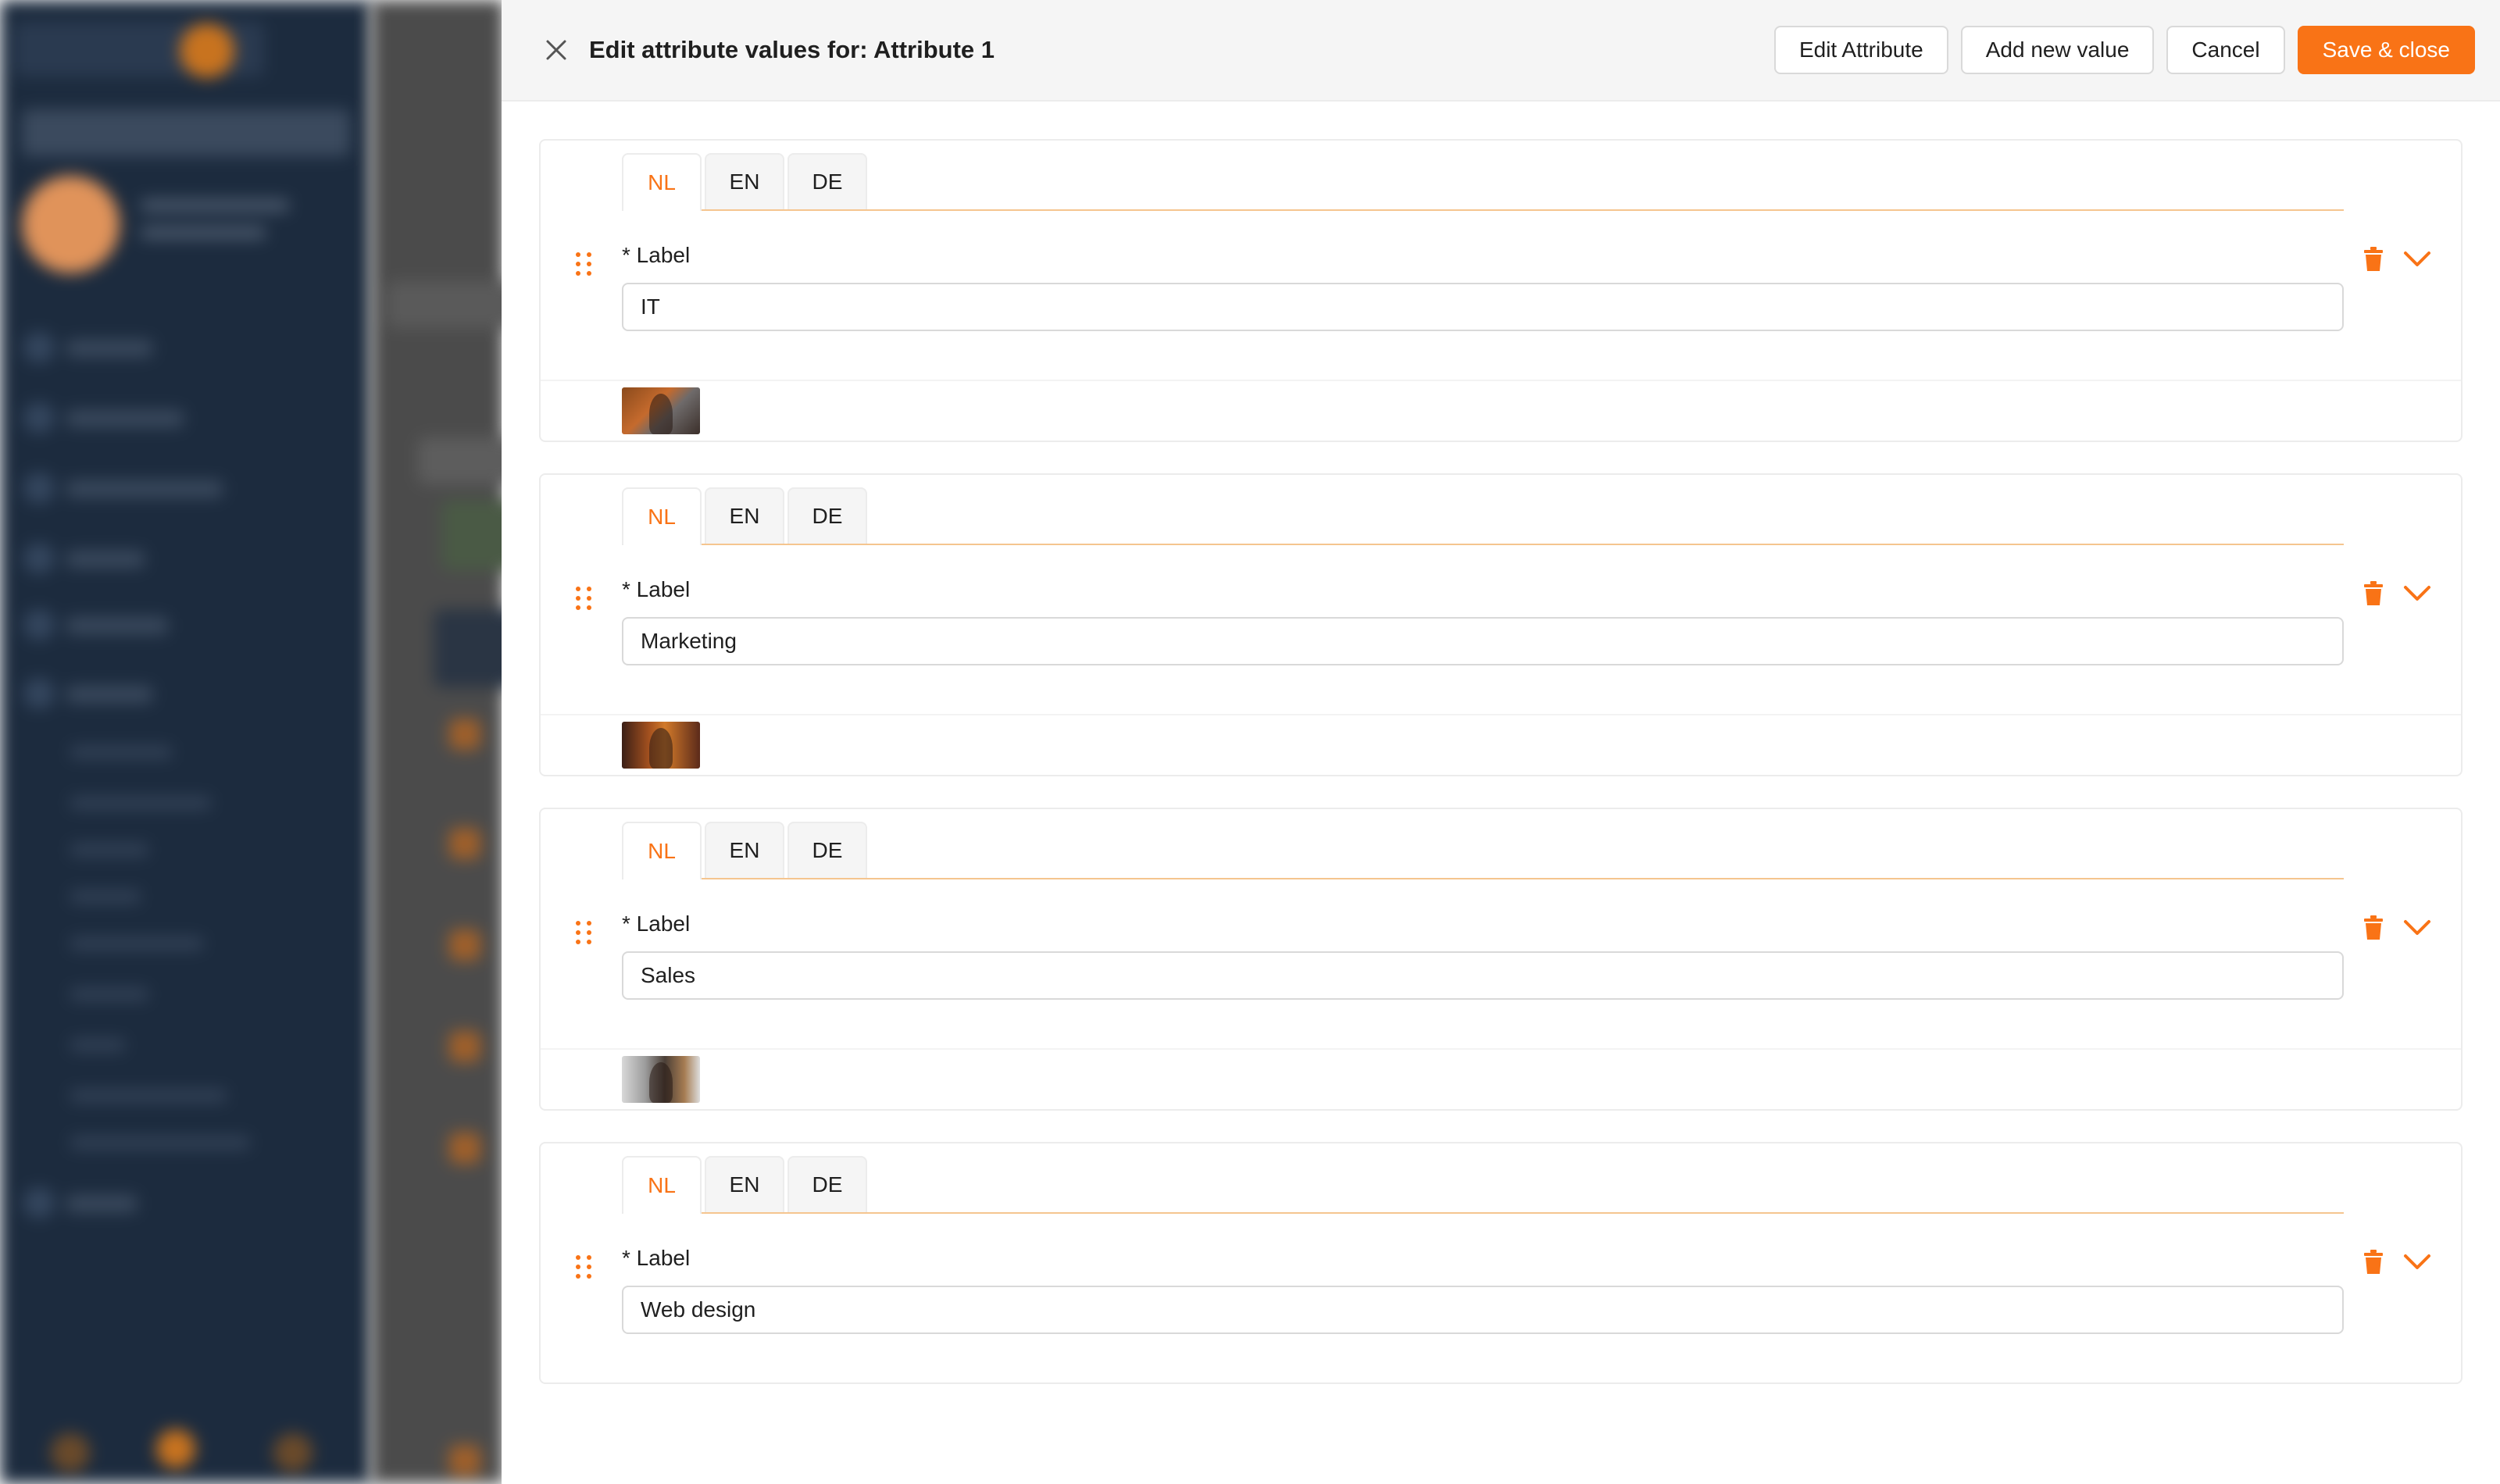 The width and height of the screenshot is (2500, 1484). I want to click on attribute-value-card: NL EN DE * Label, so click(1500, 1263).